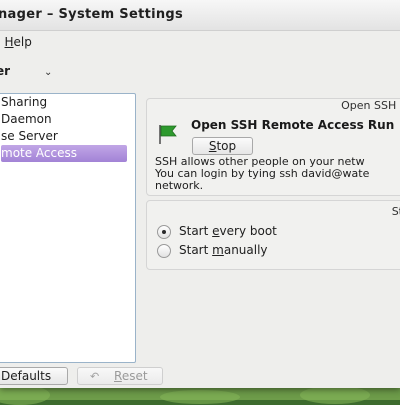  Describe the element at coordinates (92, 14) in the screenshot. I see `window-title: nager – System Settings` at that location.